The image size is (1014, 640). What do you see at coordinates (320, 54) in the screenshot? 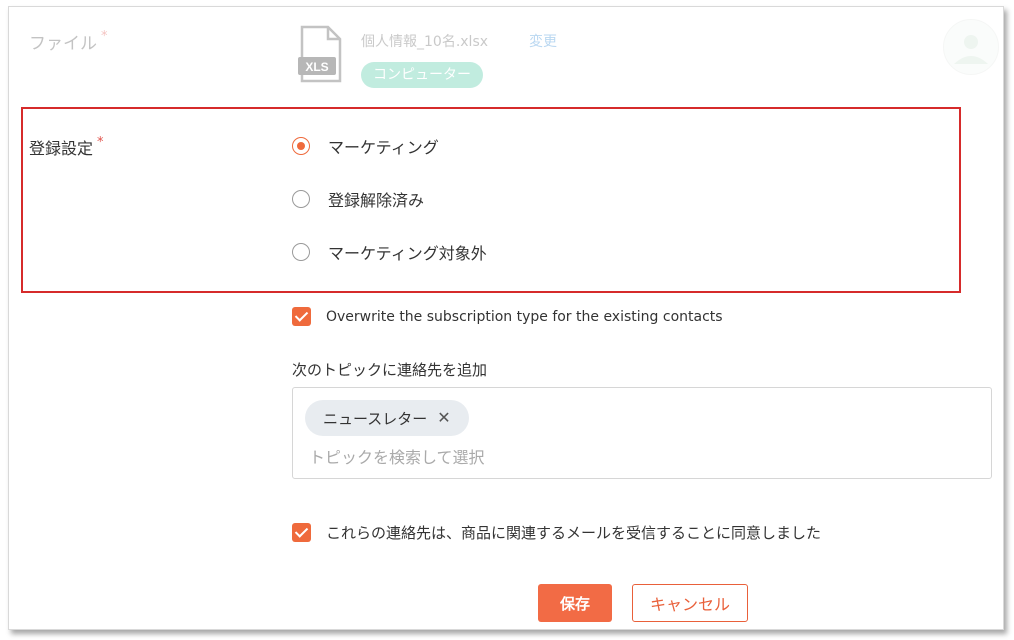
I see `xls-file-icon: XLS` at bounding box center [320, 54].